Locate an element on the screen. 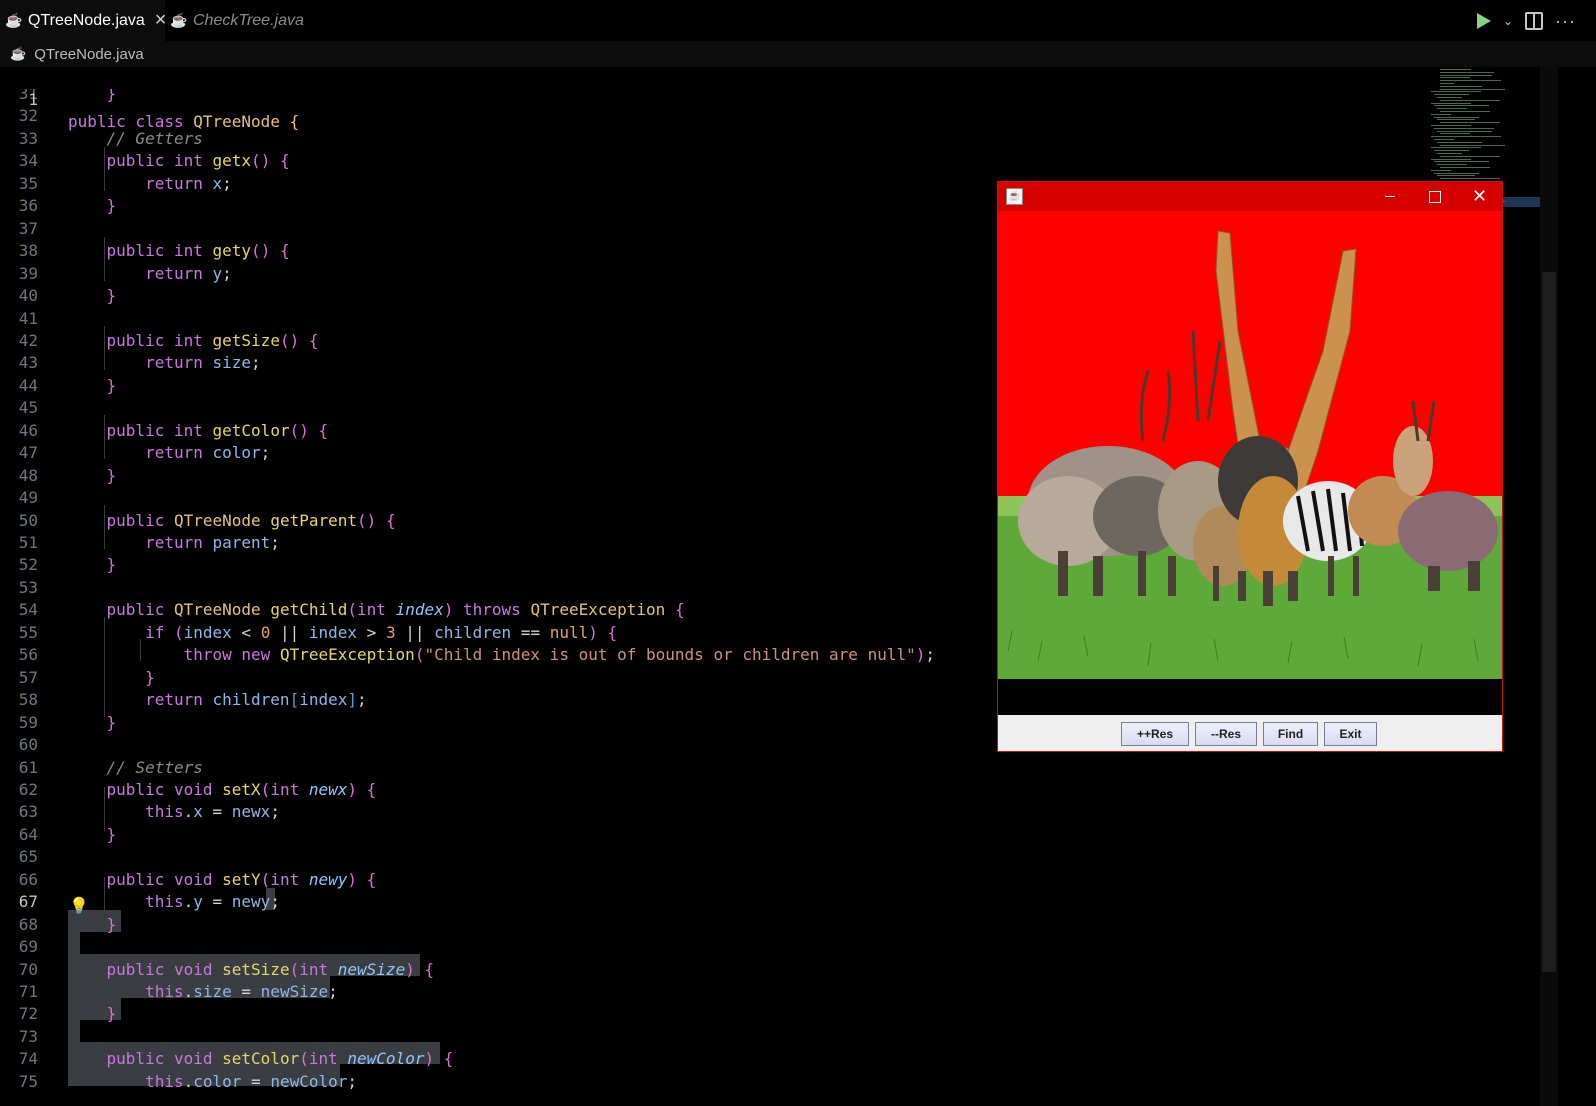  code-line: 64 } is located at coordinates (720, 835).